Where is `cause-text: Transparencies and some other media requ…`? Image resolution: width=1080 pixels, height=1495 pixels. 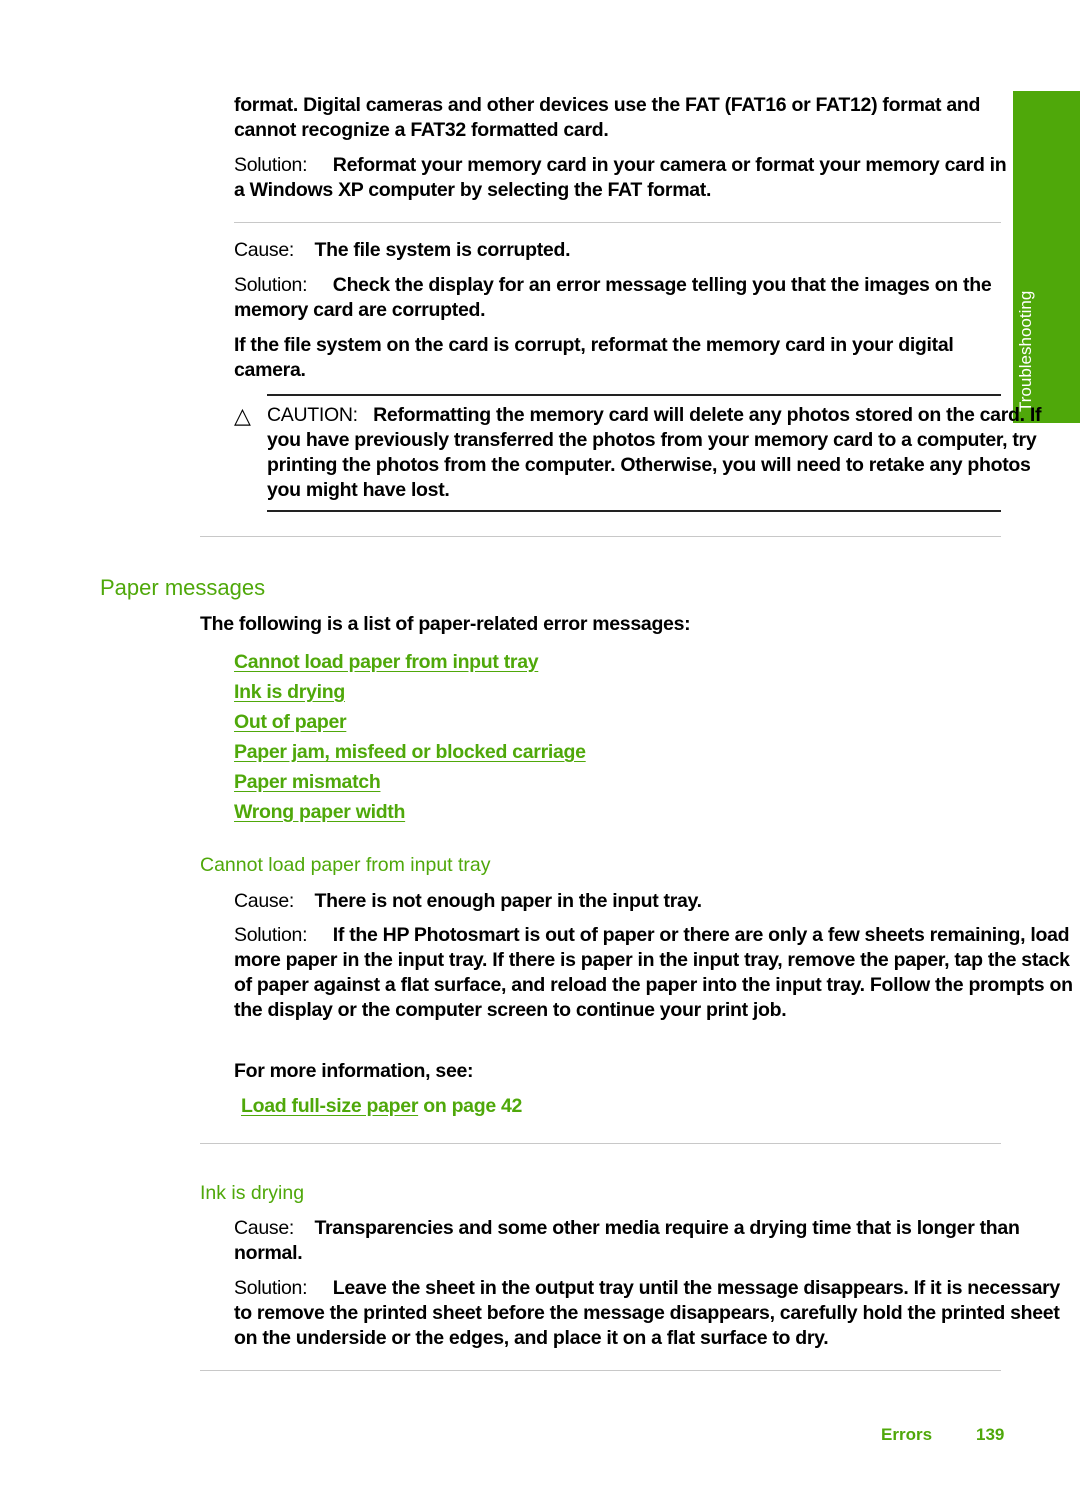 cause-text: Transparencies and some other media requ… is located at coordinates (627, 1240).